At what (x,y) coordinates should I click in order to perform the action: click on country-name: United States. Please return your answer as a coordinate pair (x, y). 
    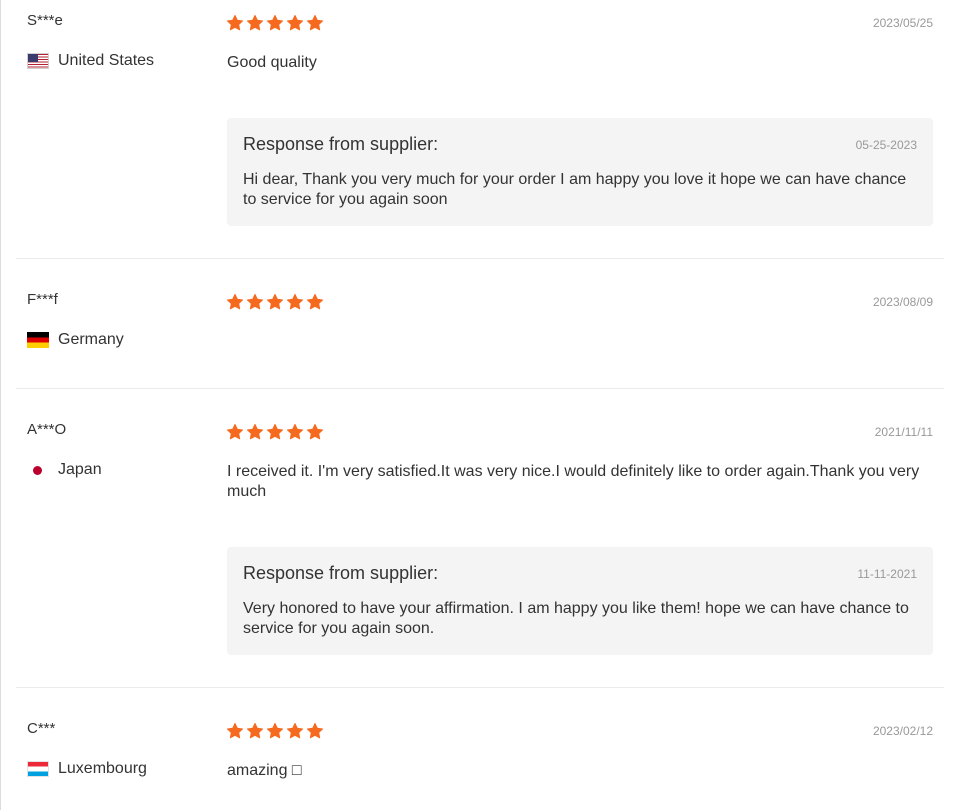
    Looking at the image, I should click on (106, 60).